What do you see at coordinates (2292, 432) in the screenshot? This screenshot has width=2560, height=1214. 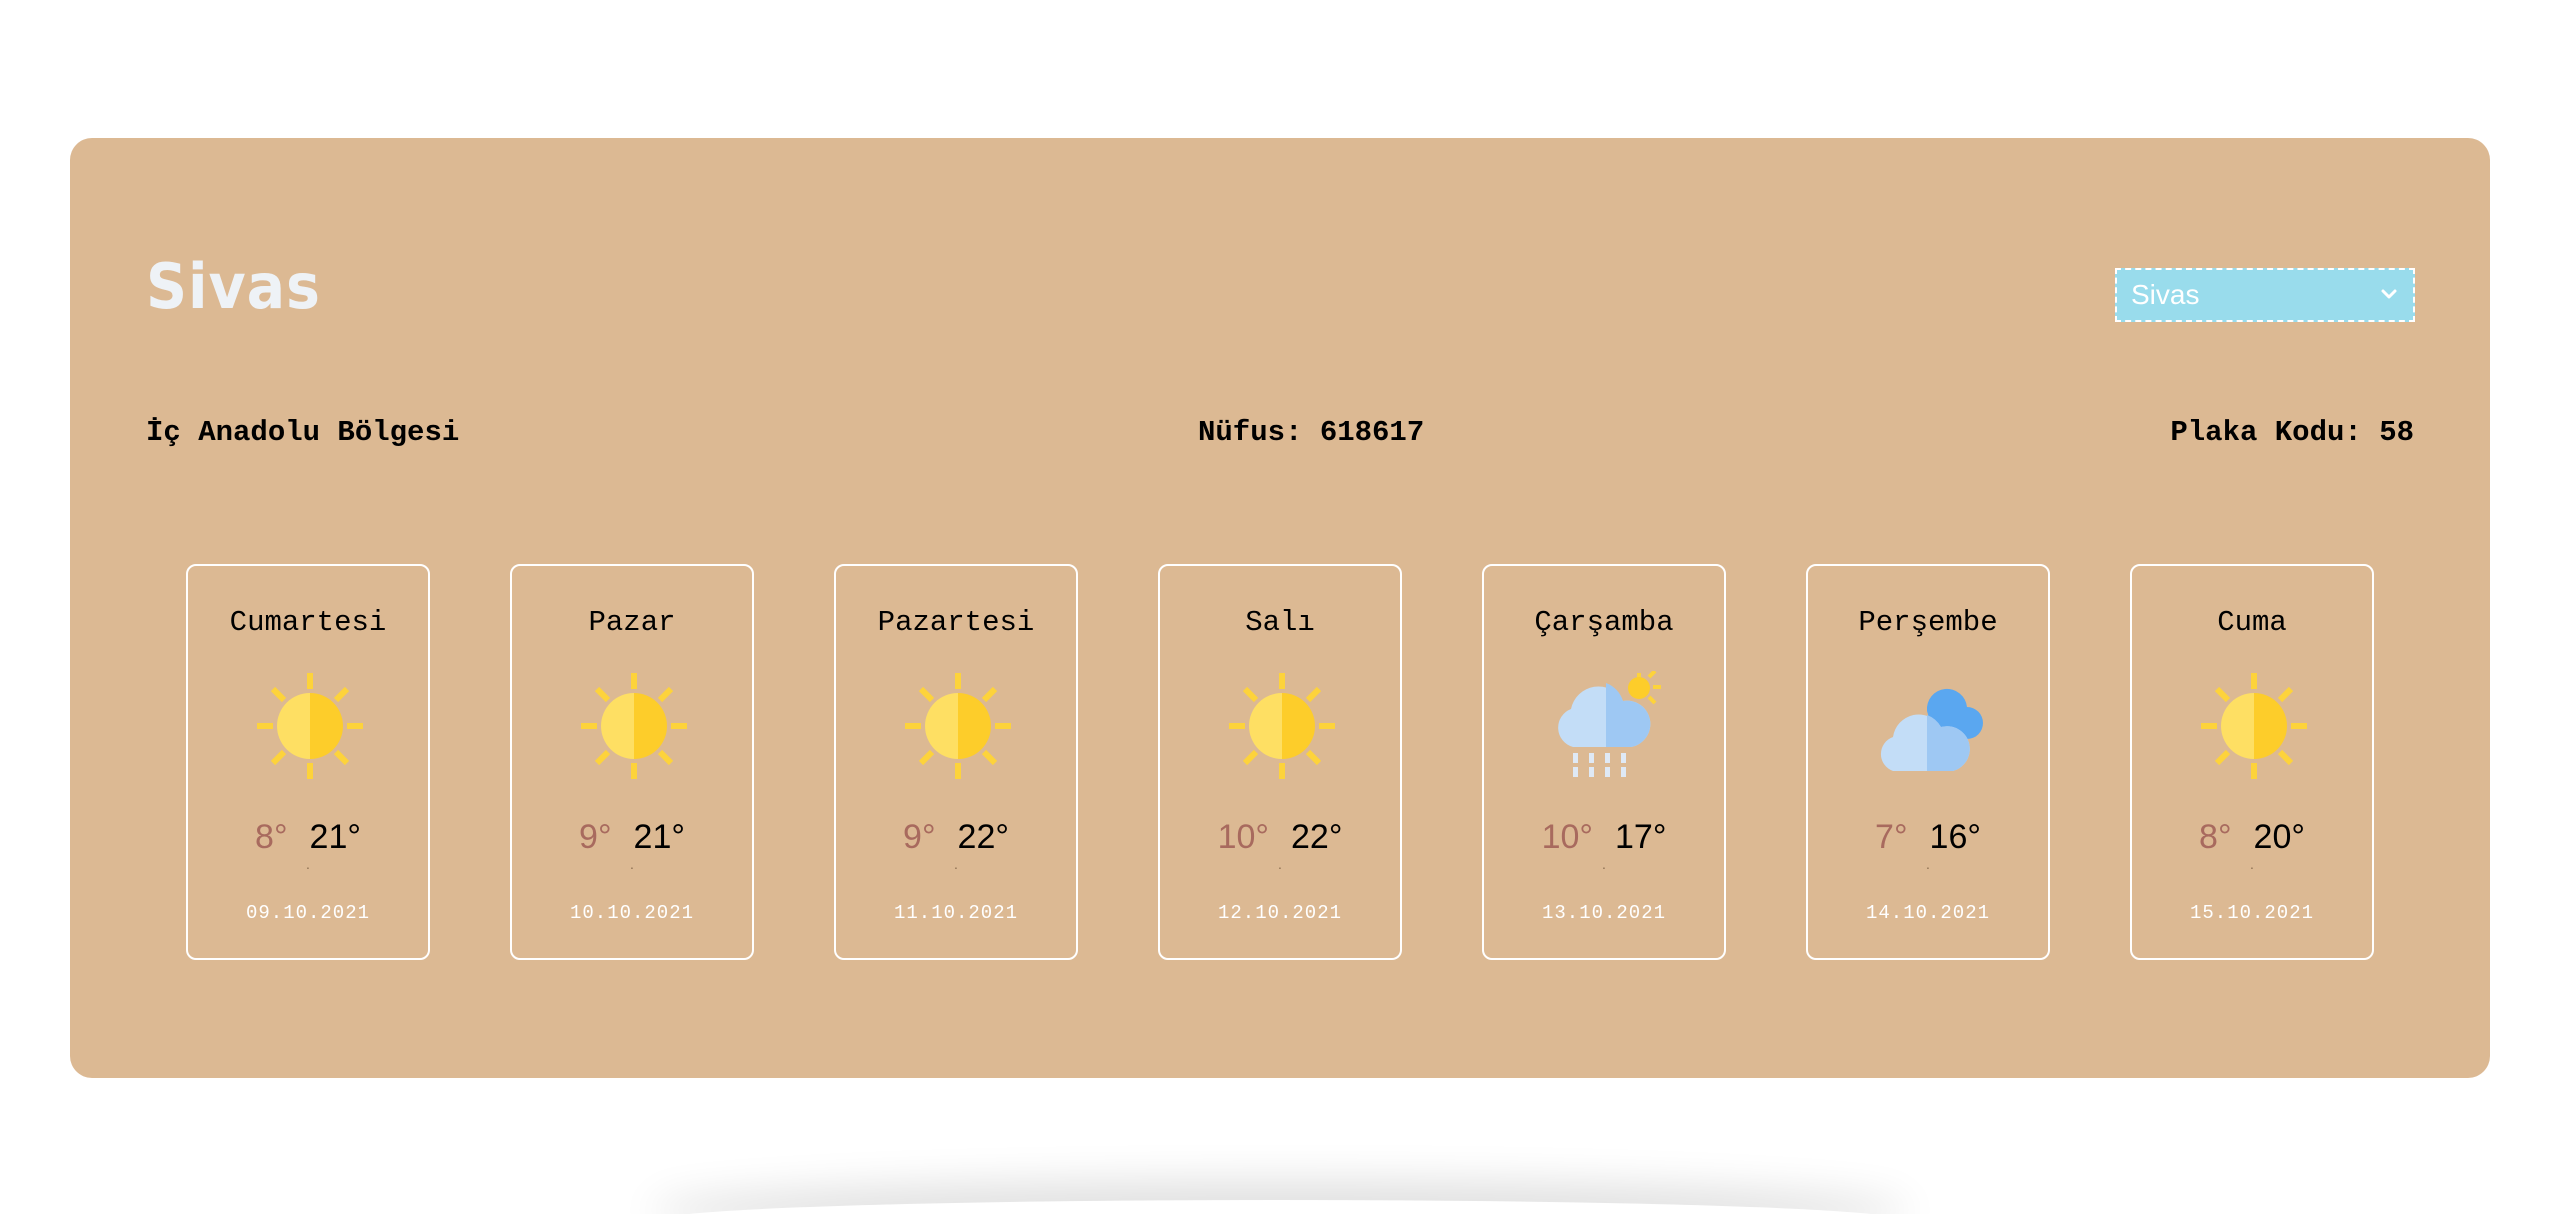 I see `plate-code-label: Plaka Kodu: 58` at bounding box center [2292, 432].